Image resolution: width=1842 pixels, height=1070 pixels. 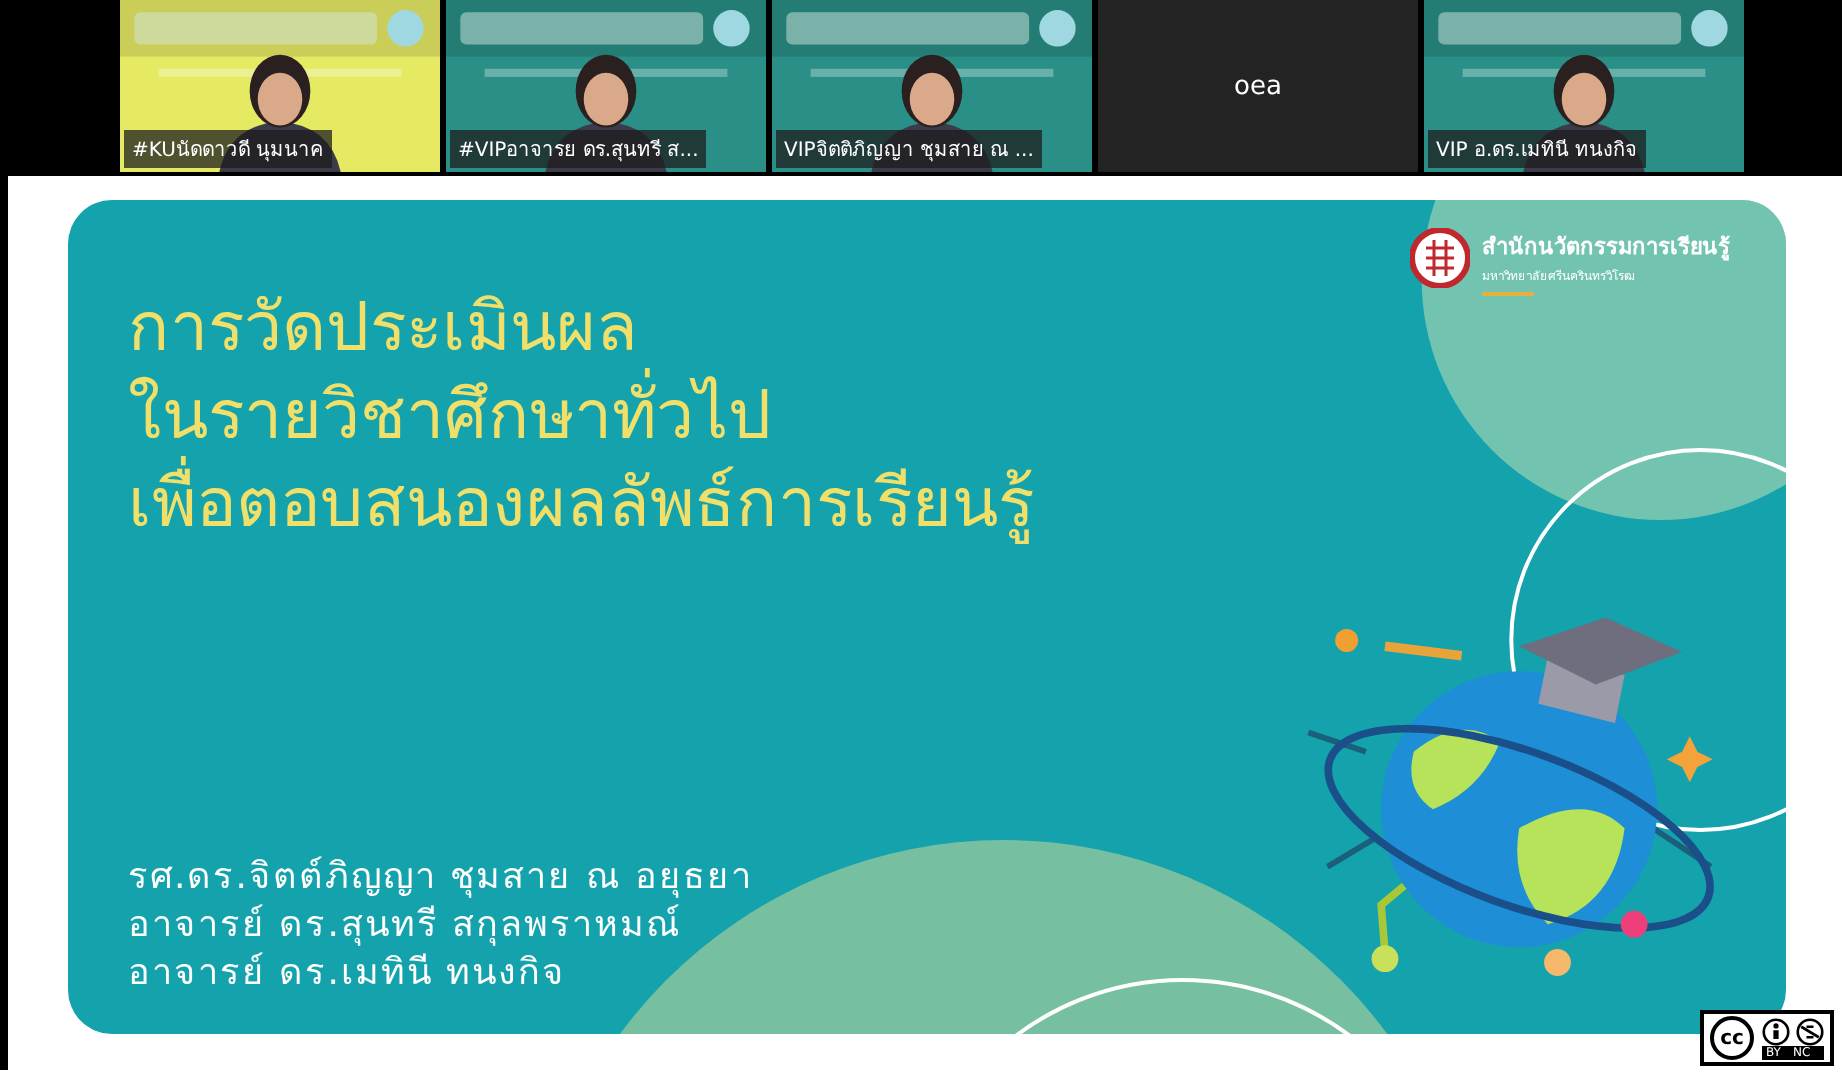 I want to click on participant-name: #KUนัดดาวดี นุมนาค, so click(x=228, y=149).